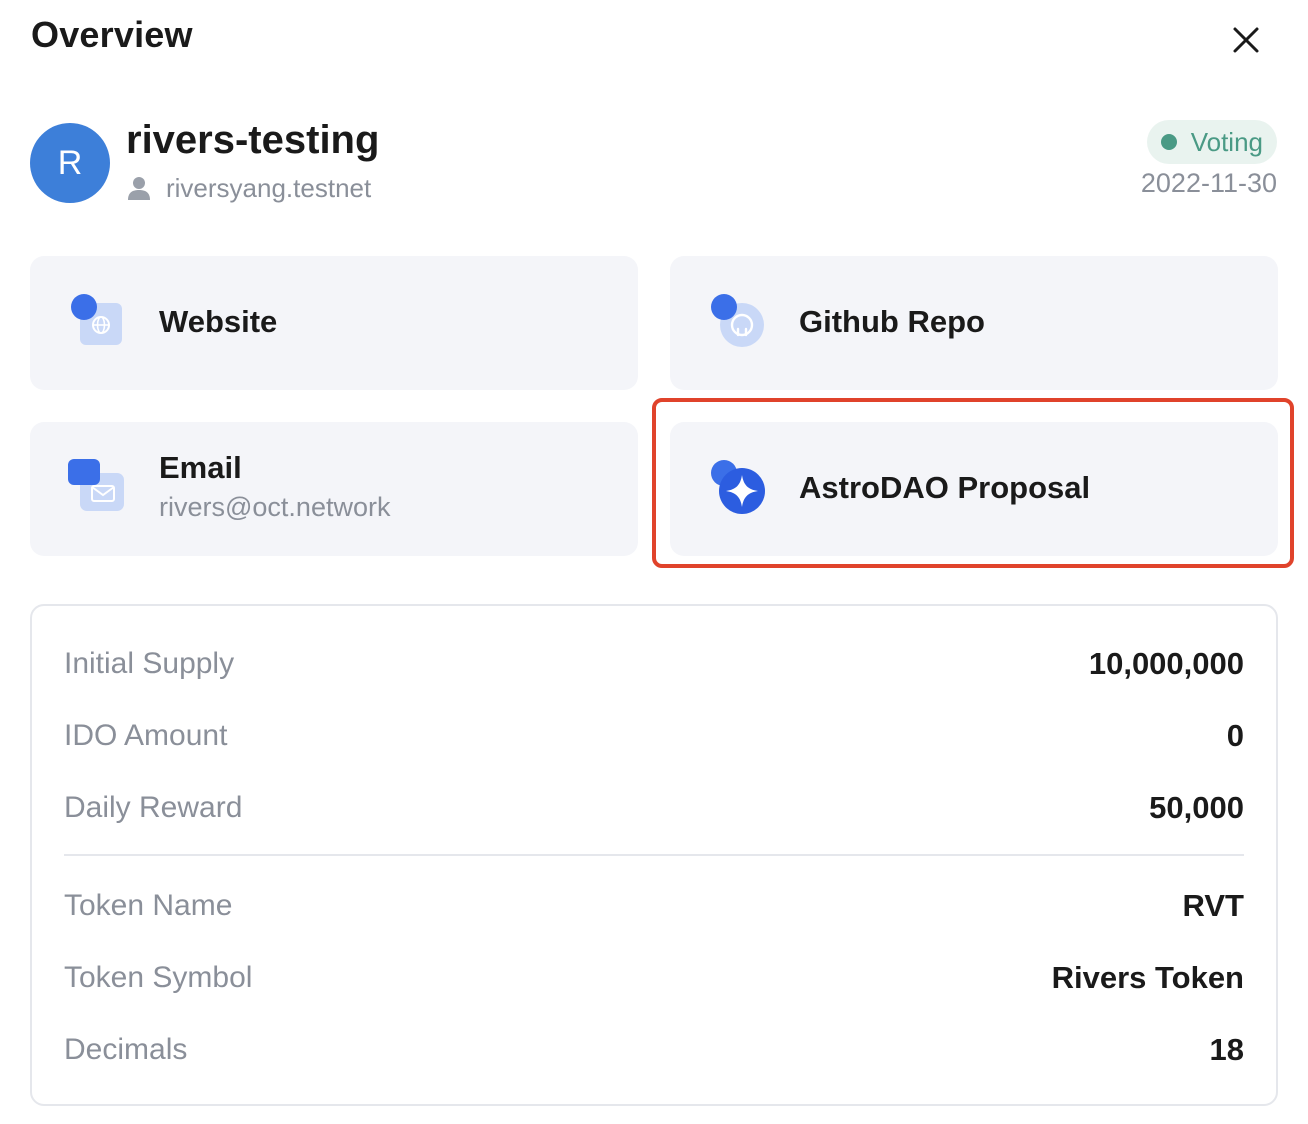 This screenshot has width=1308, height=1124. I want to click on row-value: 10,000,000, so click(1166, 663).